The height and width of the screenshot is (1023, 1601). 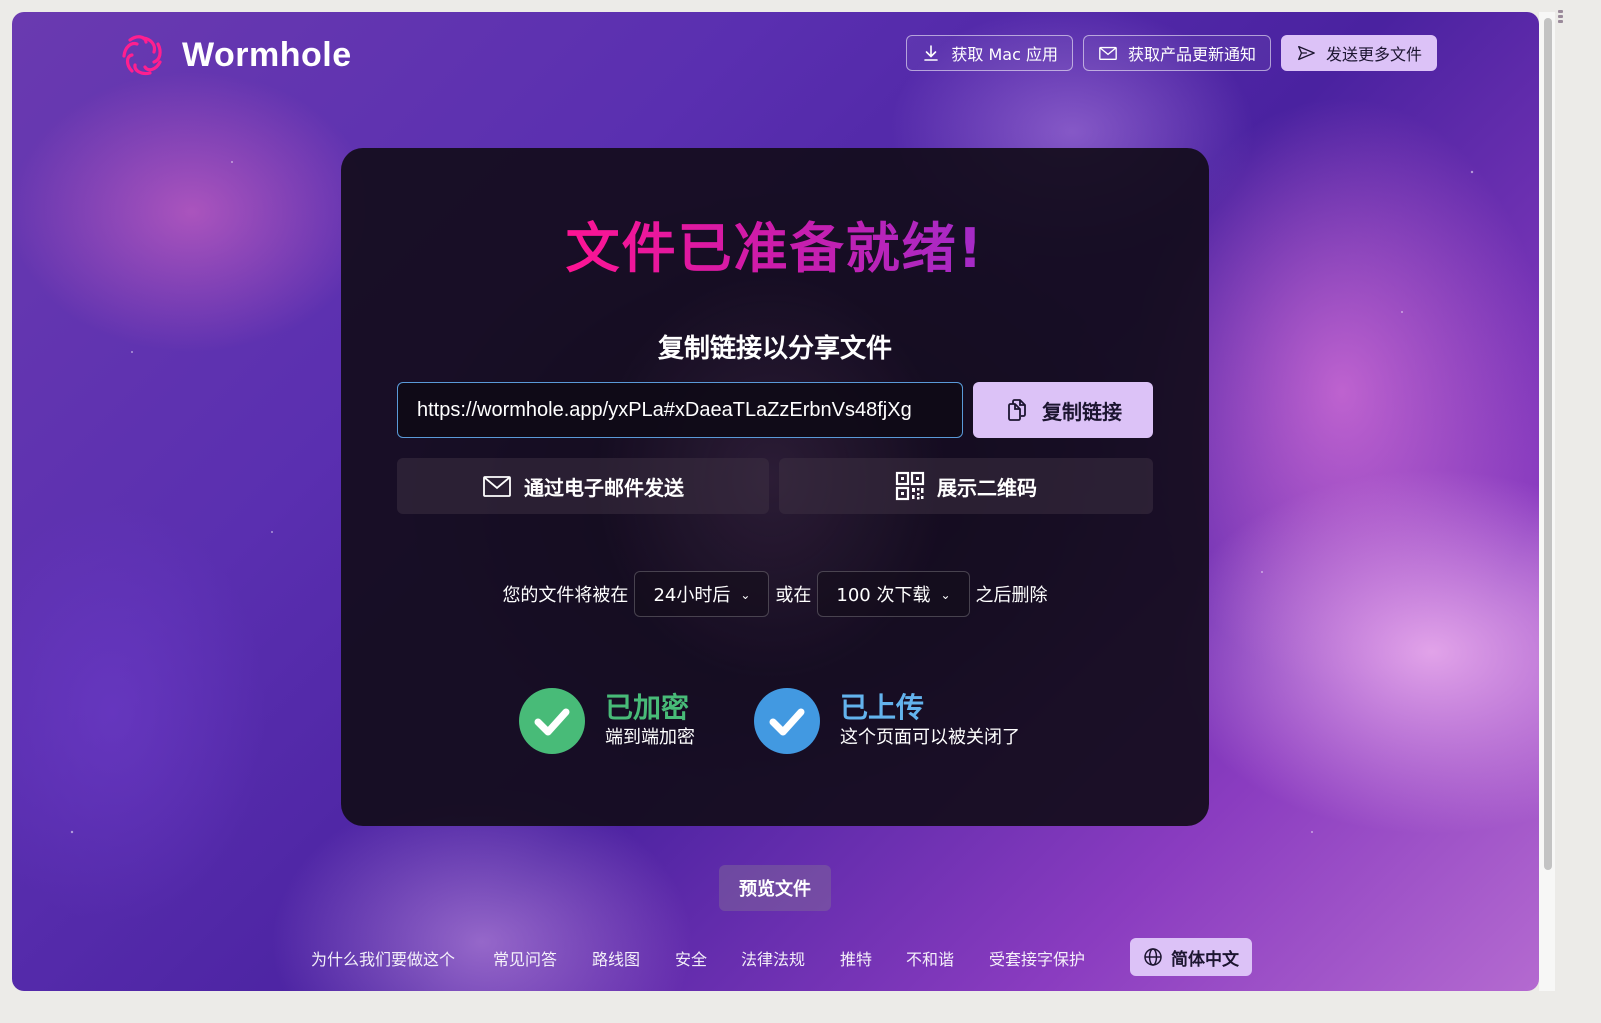 What do you see at coordinates (1548, 444) in the screenshot?
I see `scrollbar-thumb` at bounding box center [1548, 444].